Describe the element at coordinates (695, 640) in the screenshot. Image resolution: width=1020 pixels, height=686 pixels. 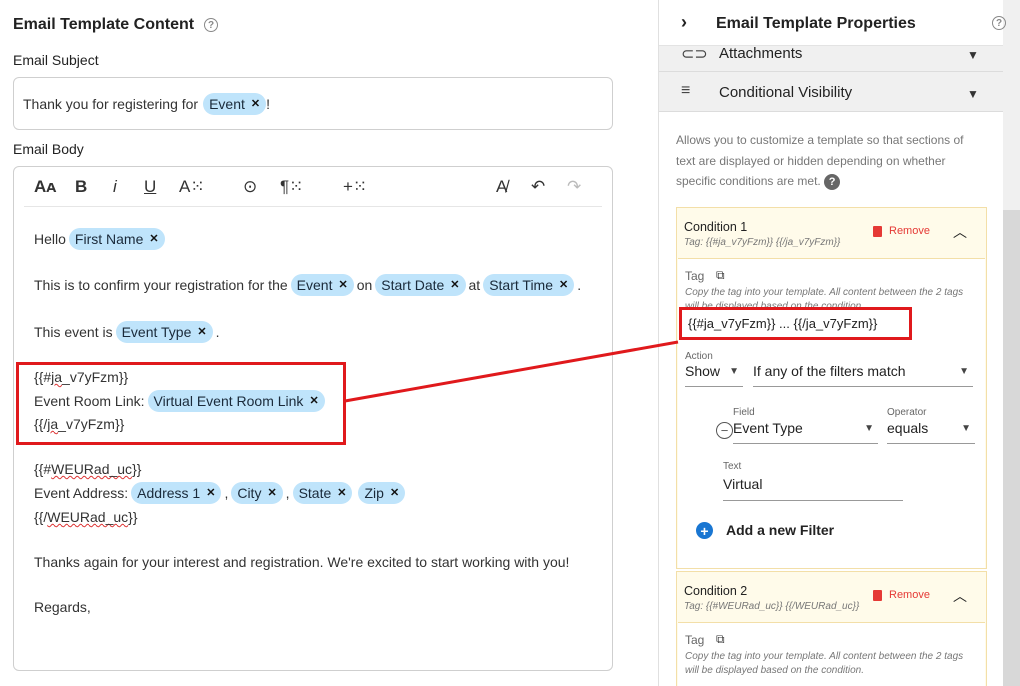
I see `tag-label: Tag` at that location.